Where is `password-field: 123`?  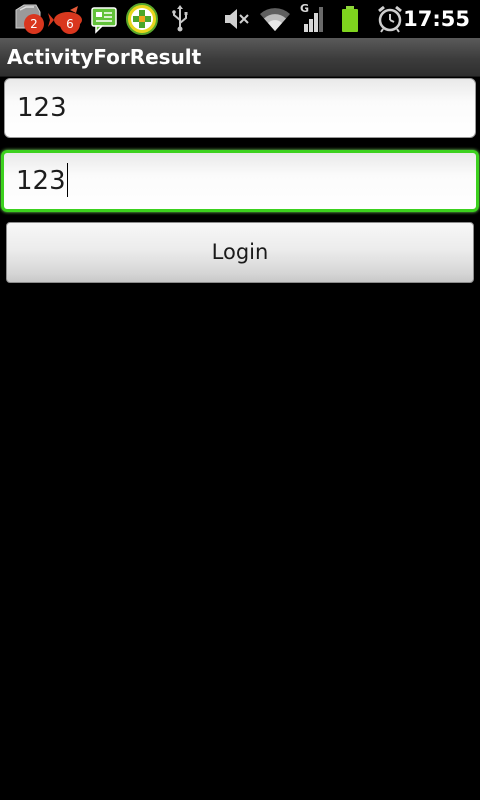 password-field: 123 is located at coordinates (240, 181).